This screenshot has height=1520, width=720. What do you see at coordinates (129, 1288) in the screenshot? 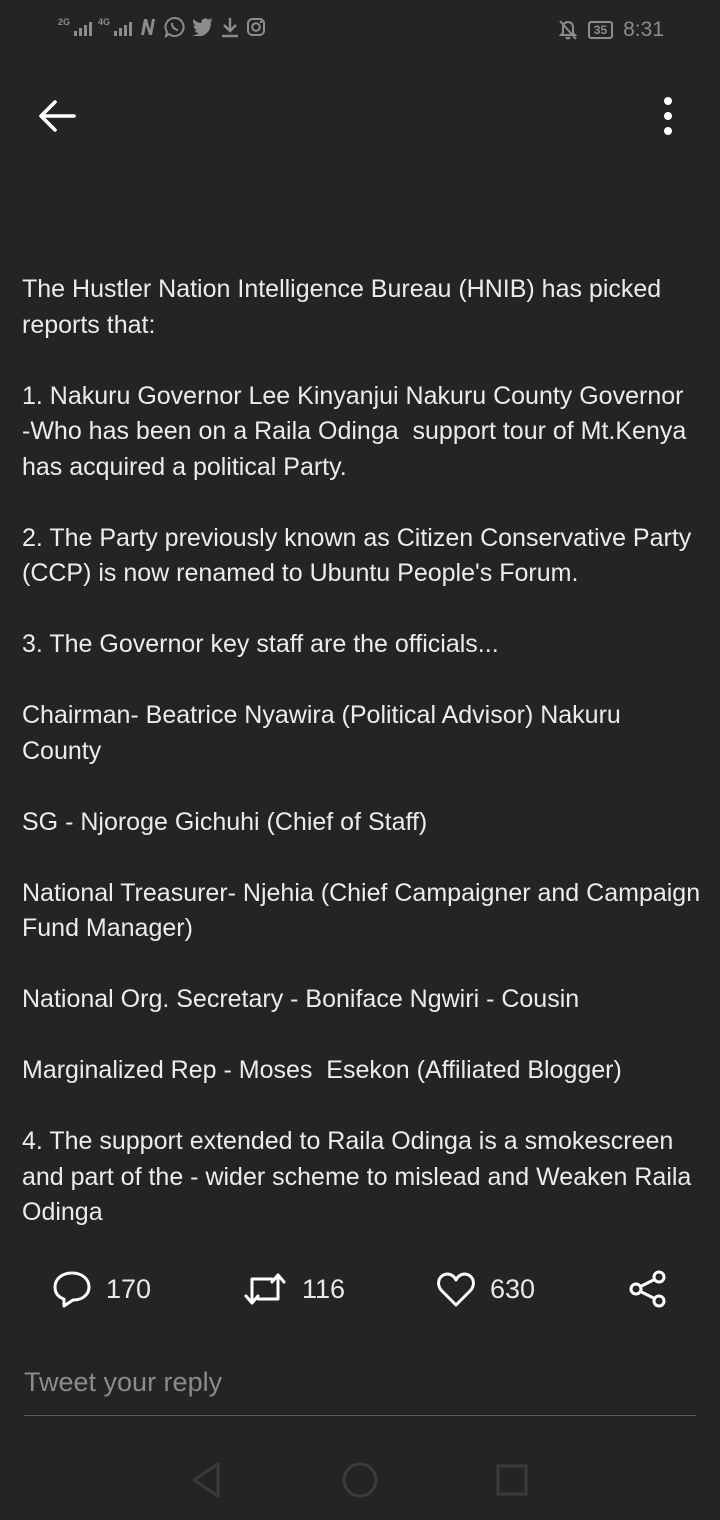
I see `reply-count: 170` at bounding box center [129, 1288].